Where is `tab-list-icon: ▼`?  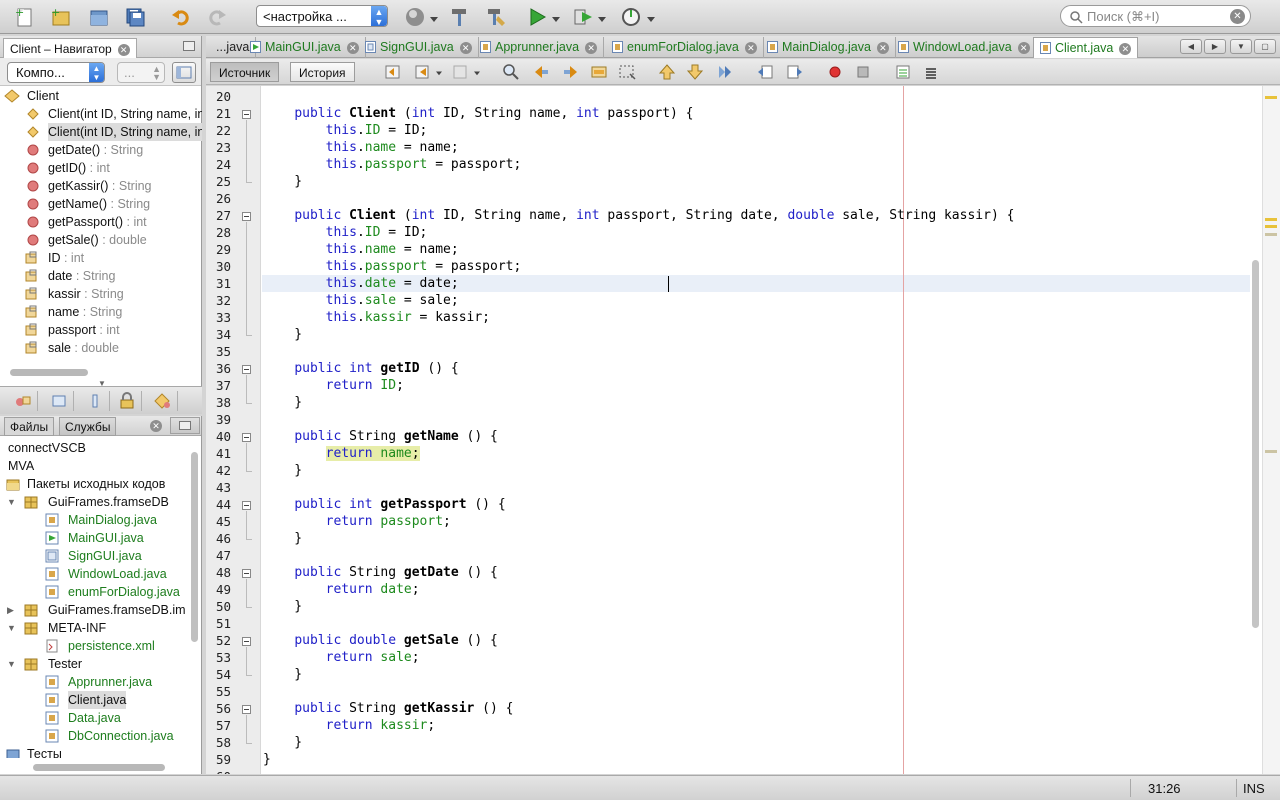
tab-list-icon: ▼ is located at coordinates (1241, 46).